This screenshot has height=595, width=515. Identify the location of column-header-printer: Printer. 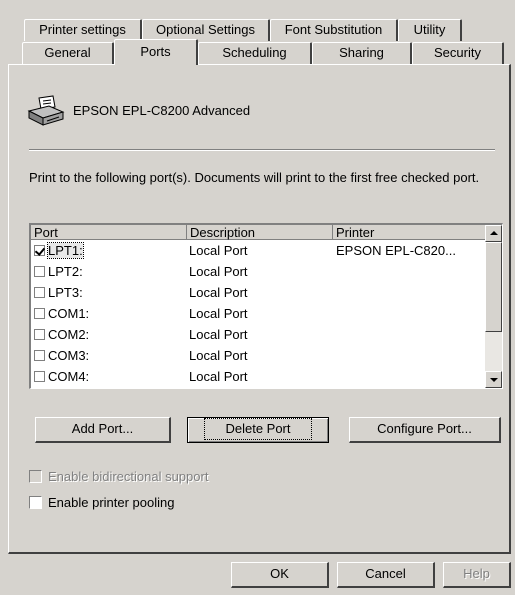
(409, 232).